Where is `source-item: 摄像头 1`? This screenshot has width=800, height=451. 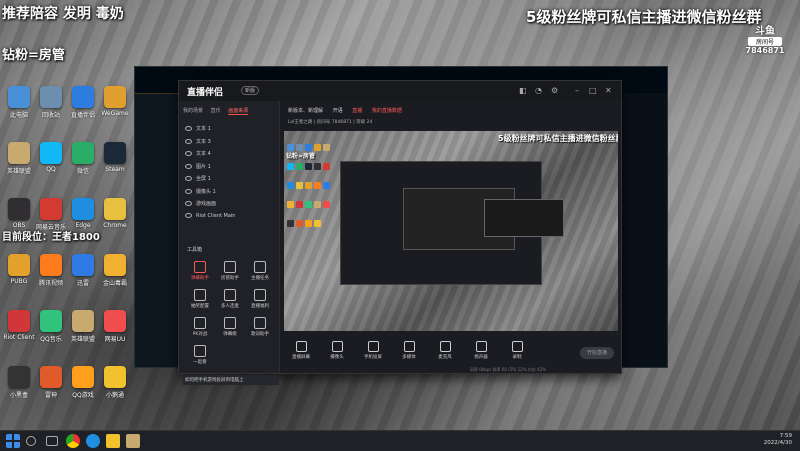 source-item: 摄像头 1 is located at coordinates (200, 191).